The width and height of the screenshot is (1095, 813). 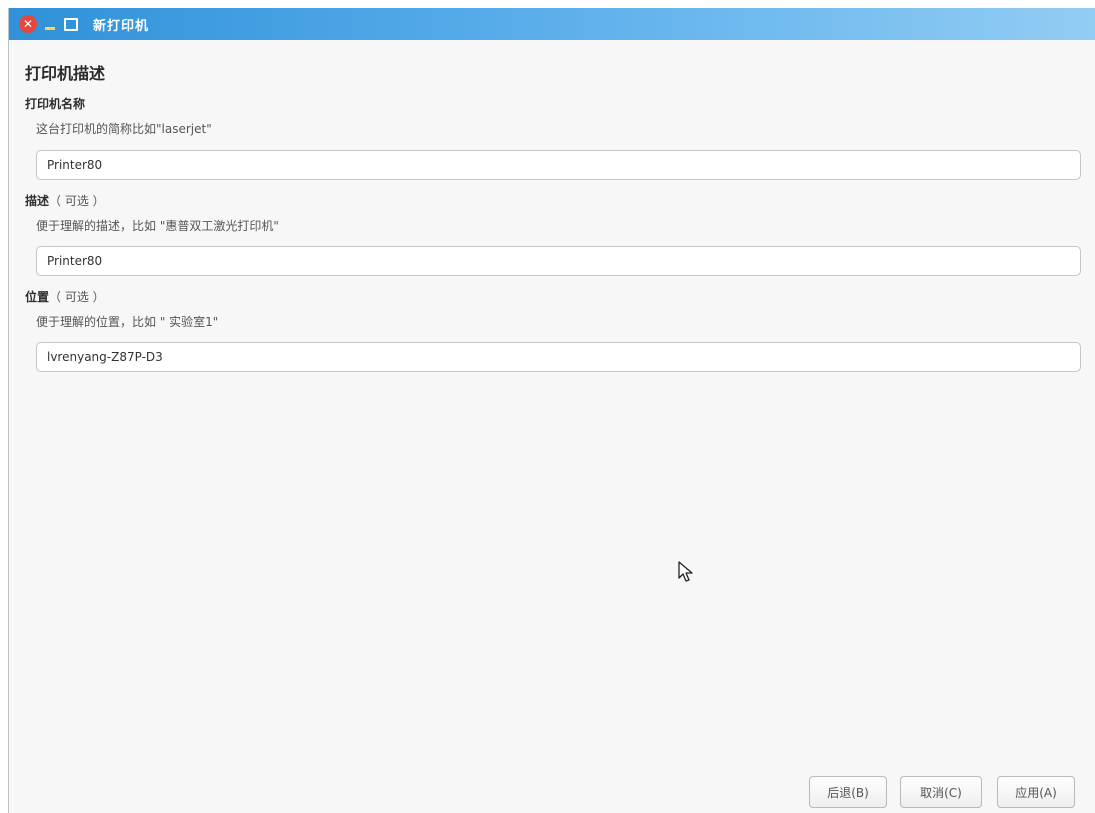 What do you see at coordinates (1036, 792) in the screenshot?
I see `apply-button: 应用(A)` at bounding box center [1036, 792].